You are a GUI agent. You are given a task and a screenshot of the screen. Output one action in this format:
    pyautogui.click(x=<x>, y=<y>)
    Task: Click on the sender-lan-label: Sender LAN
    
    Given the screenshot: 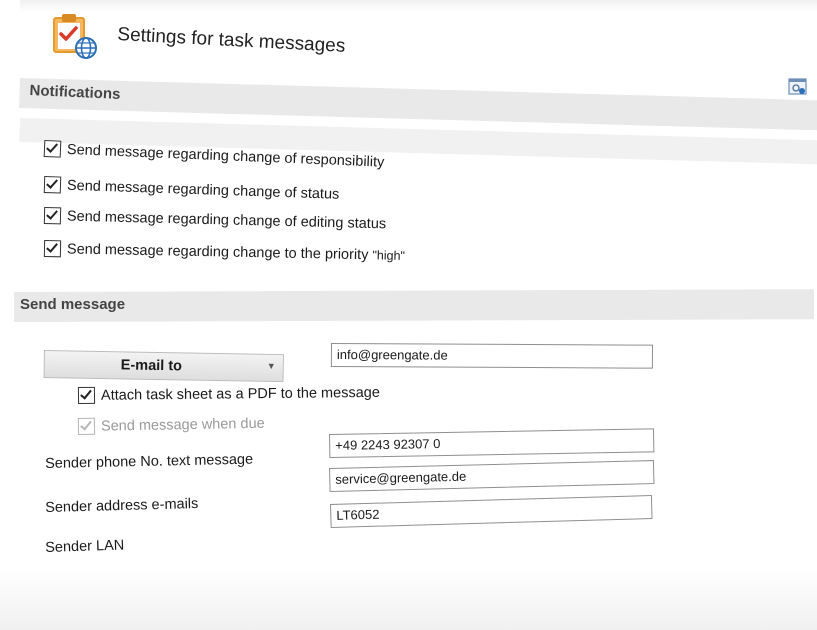 What is the action you would take?
    pyautogui.click(x=85, y=546)
    